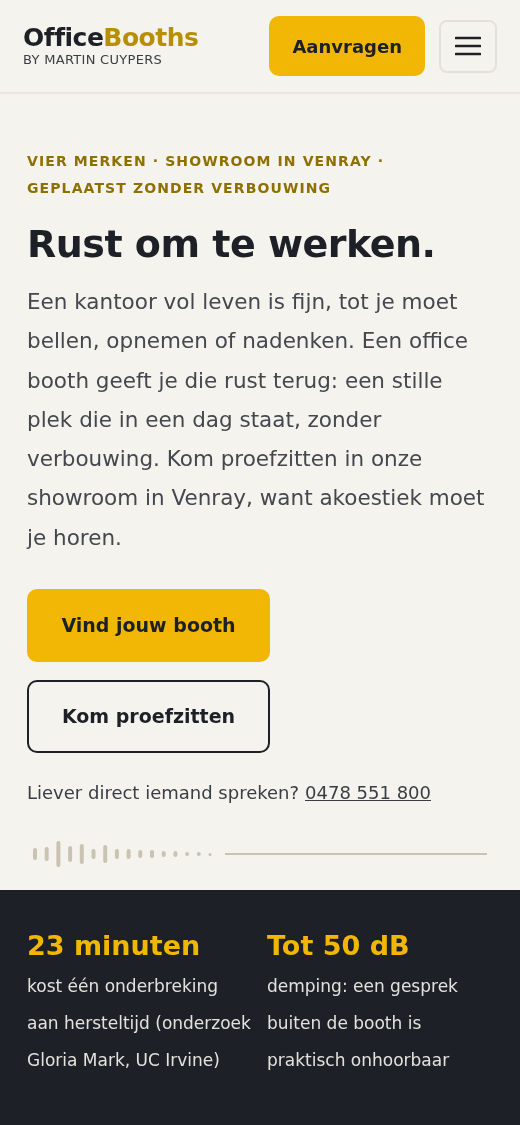 Image resolution: width=520 pixels, height=1125 pixels. Describe the element at coordinates (93, 60) in the screenshot. I see `tagline: BY MARTIN CUYPERS` at that location.